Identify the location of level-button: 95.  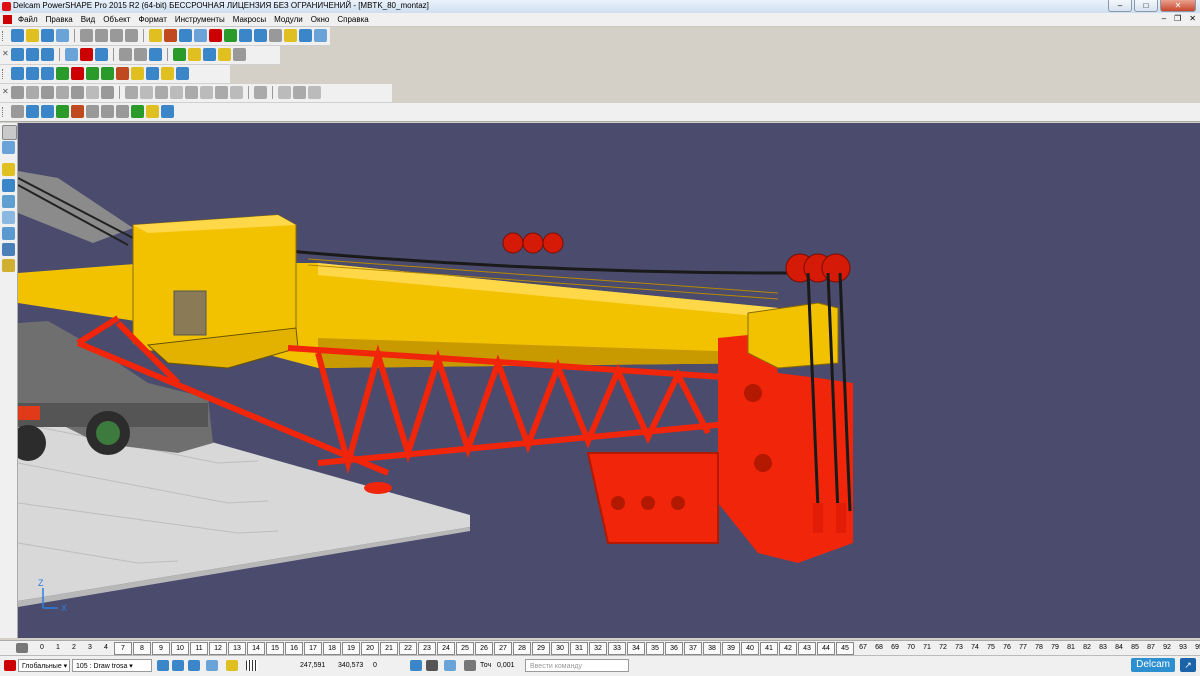
(1195, 648).